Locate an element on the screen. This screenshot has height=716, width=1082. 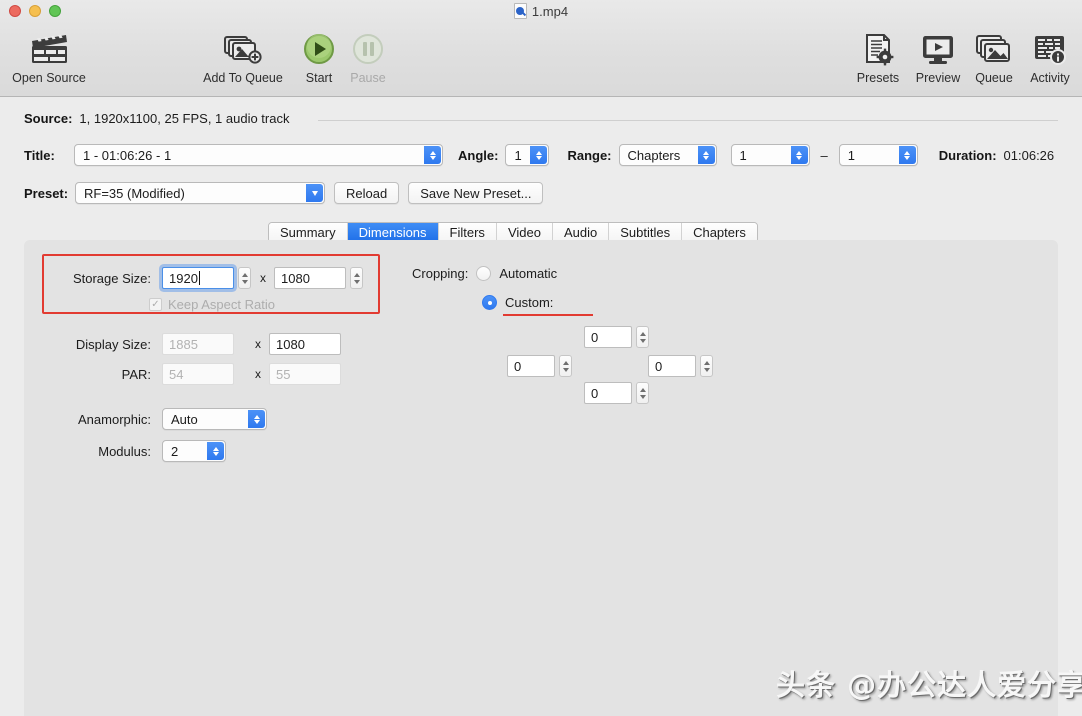
par-width-value: 54 is located at coordinates (176, 374).